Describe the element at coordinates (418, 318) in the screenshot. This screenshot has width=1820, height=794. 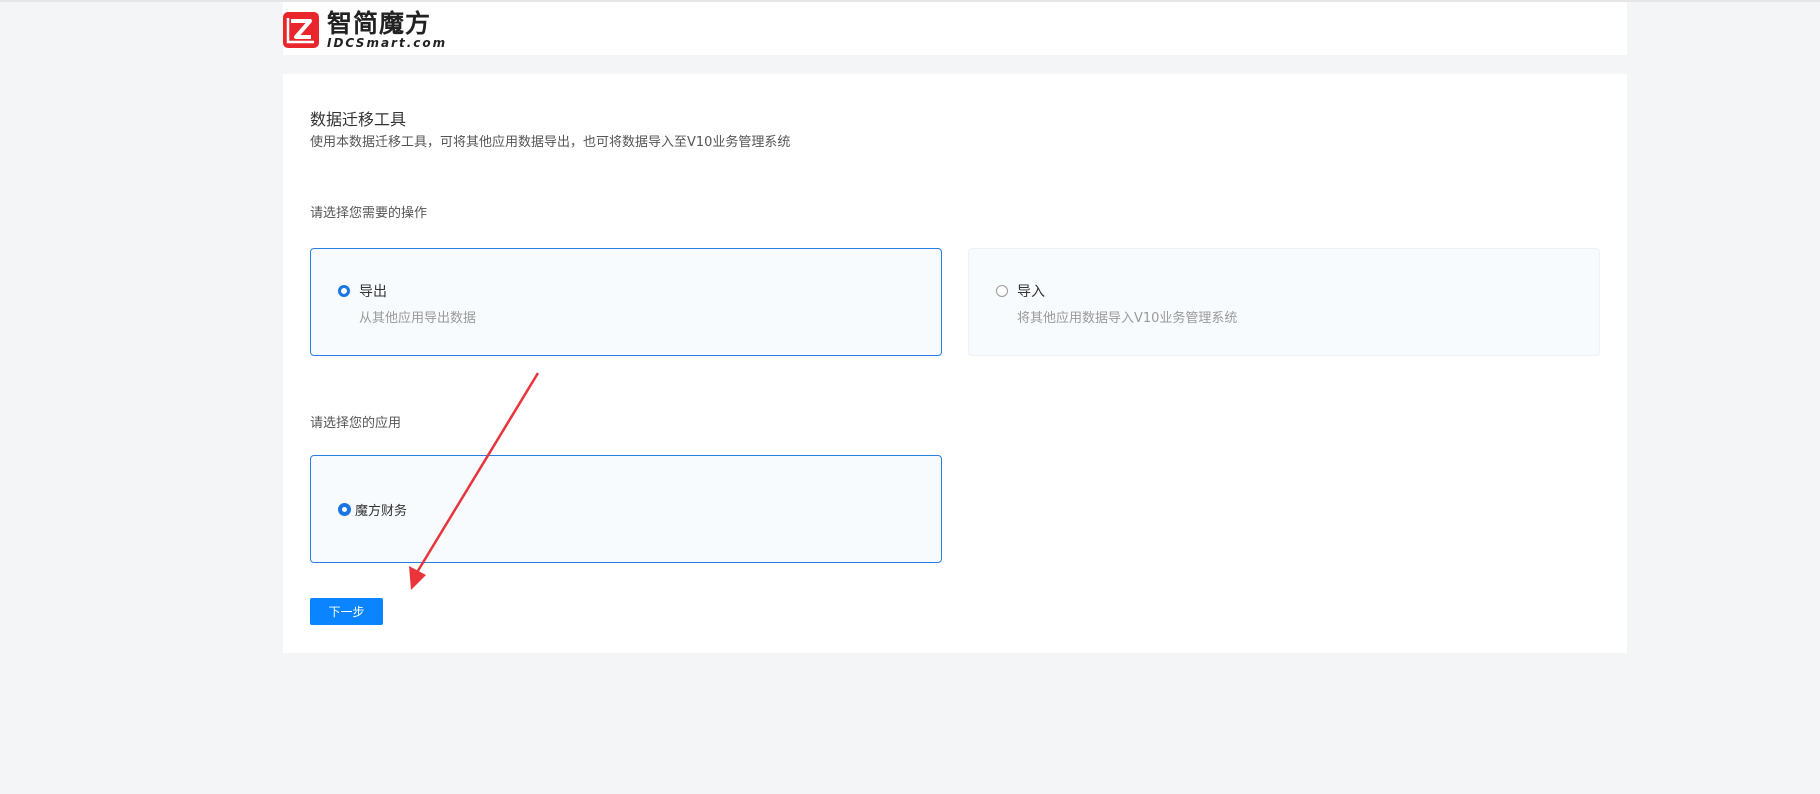
I see `export-desc: 从其他应用导出数据` at that location.